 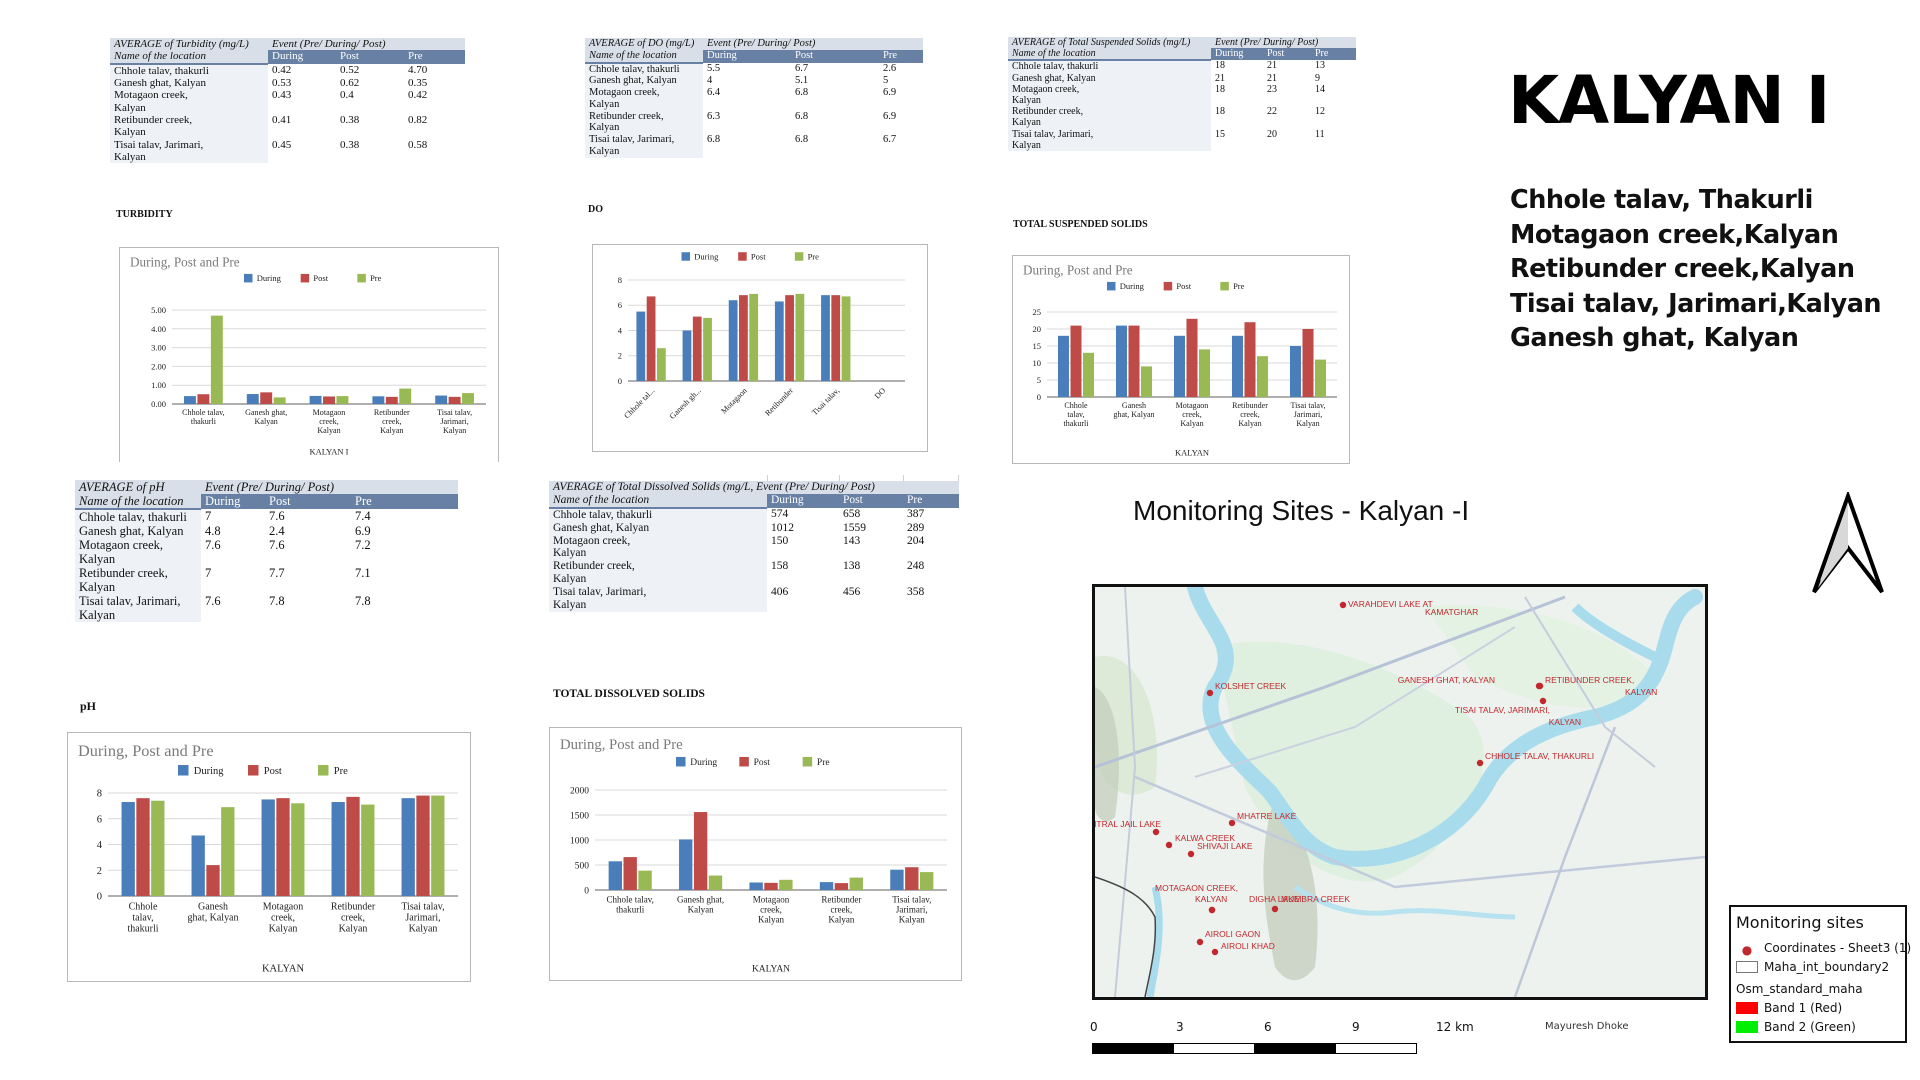 I want to click on y-tick-label: 2, so click(x=99, y=871).